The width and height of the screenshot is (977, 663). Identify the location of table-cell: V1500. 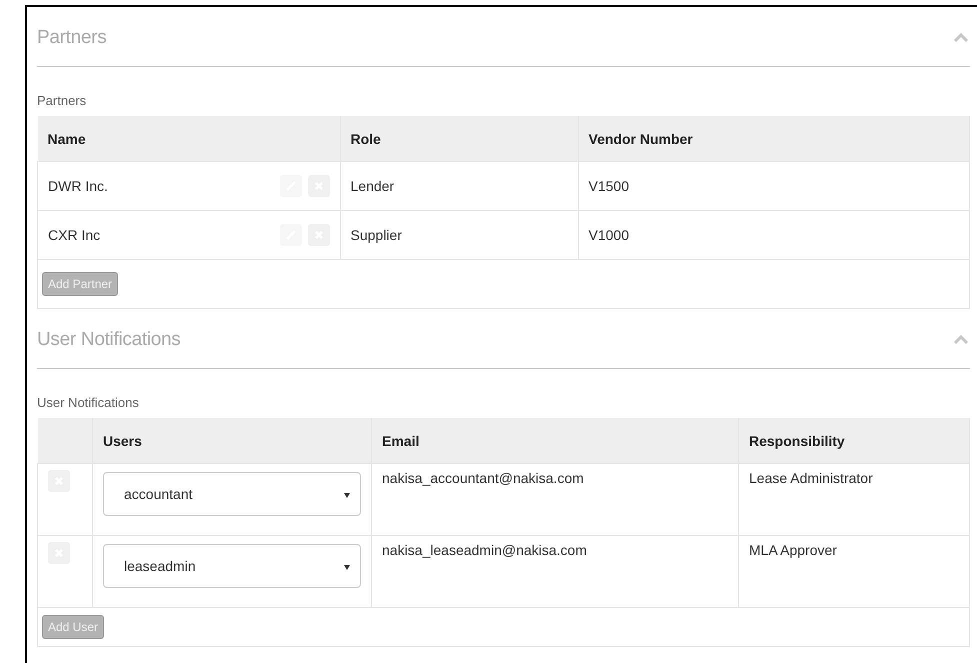
(774, 186).